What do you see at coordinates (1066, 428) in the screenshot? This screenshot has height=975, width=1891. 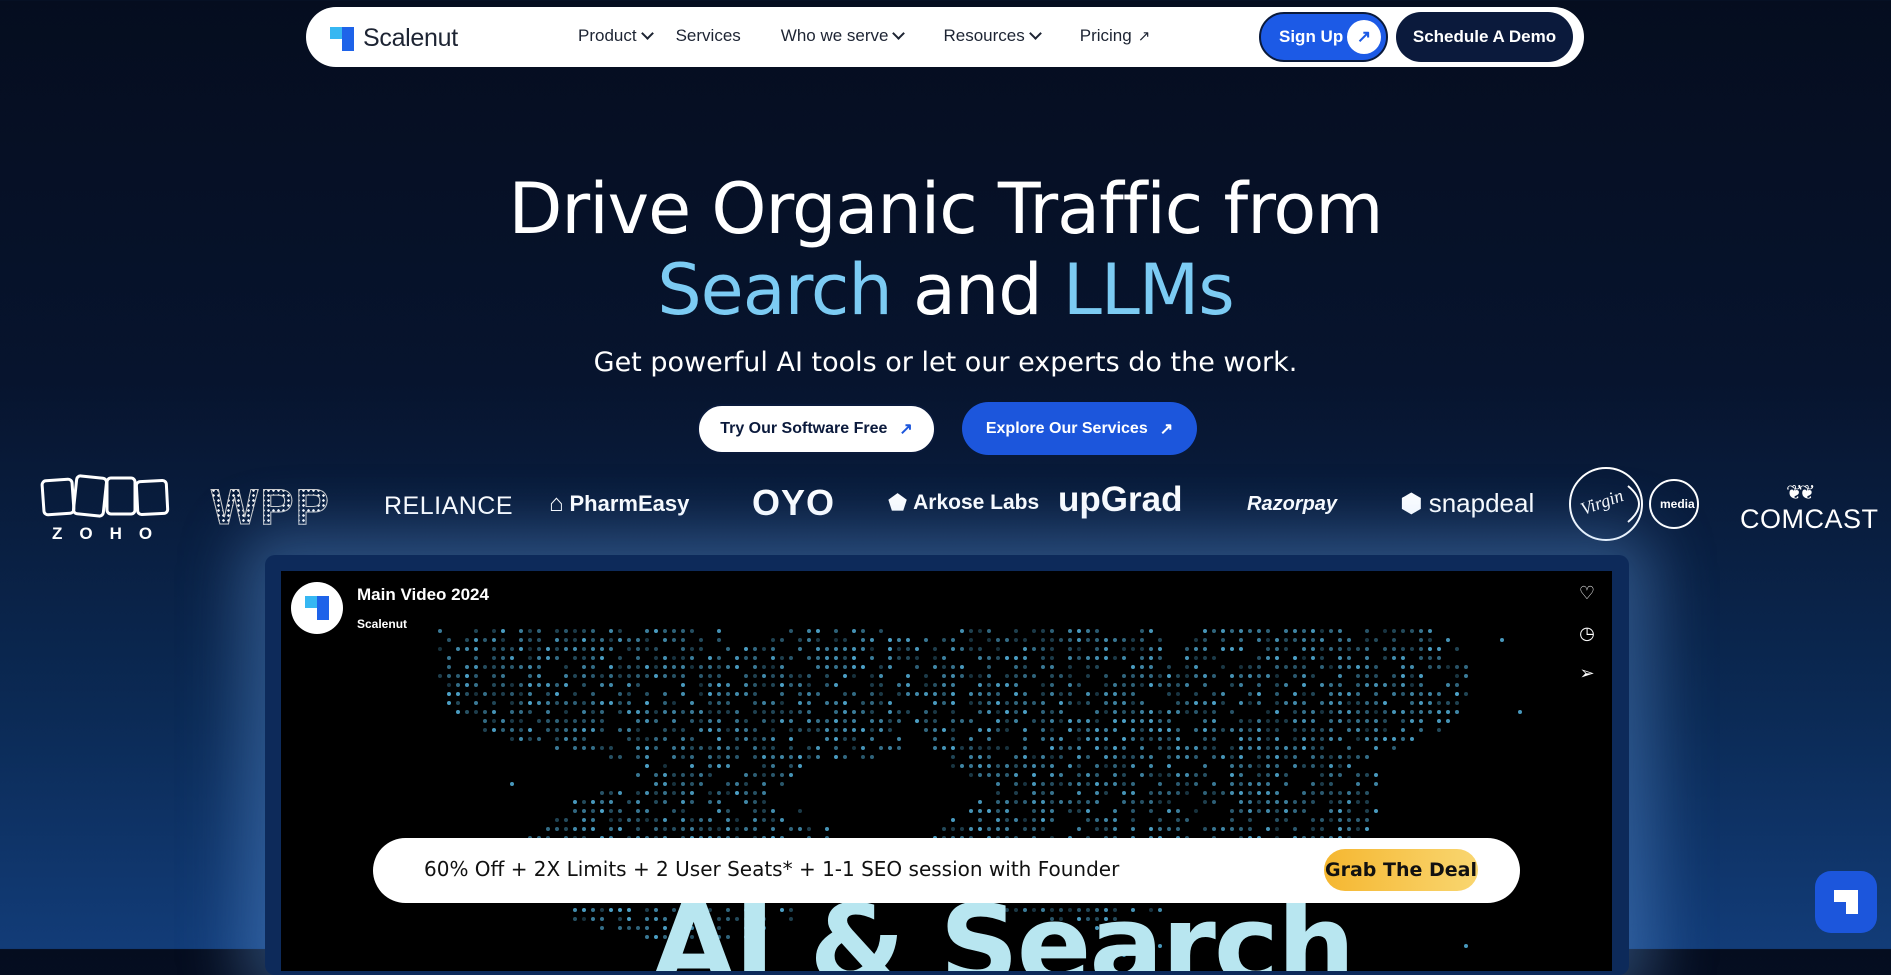 I see `cta-label: Explore Our Services` at bounding box center [1066, 428].